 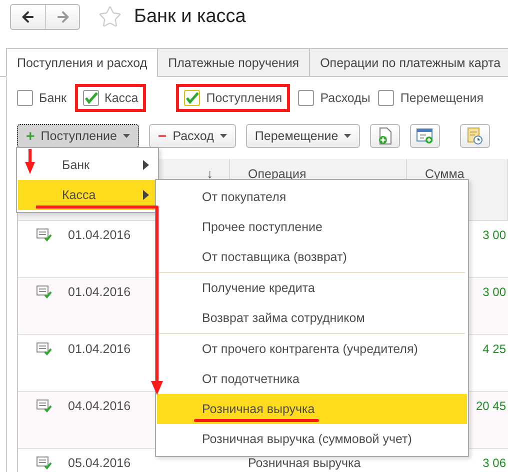 I want to click on menu-item: Розничная выручка, so click(x=312, y=409).